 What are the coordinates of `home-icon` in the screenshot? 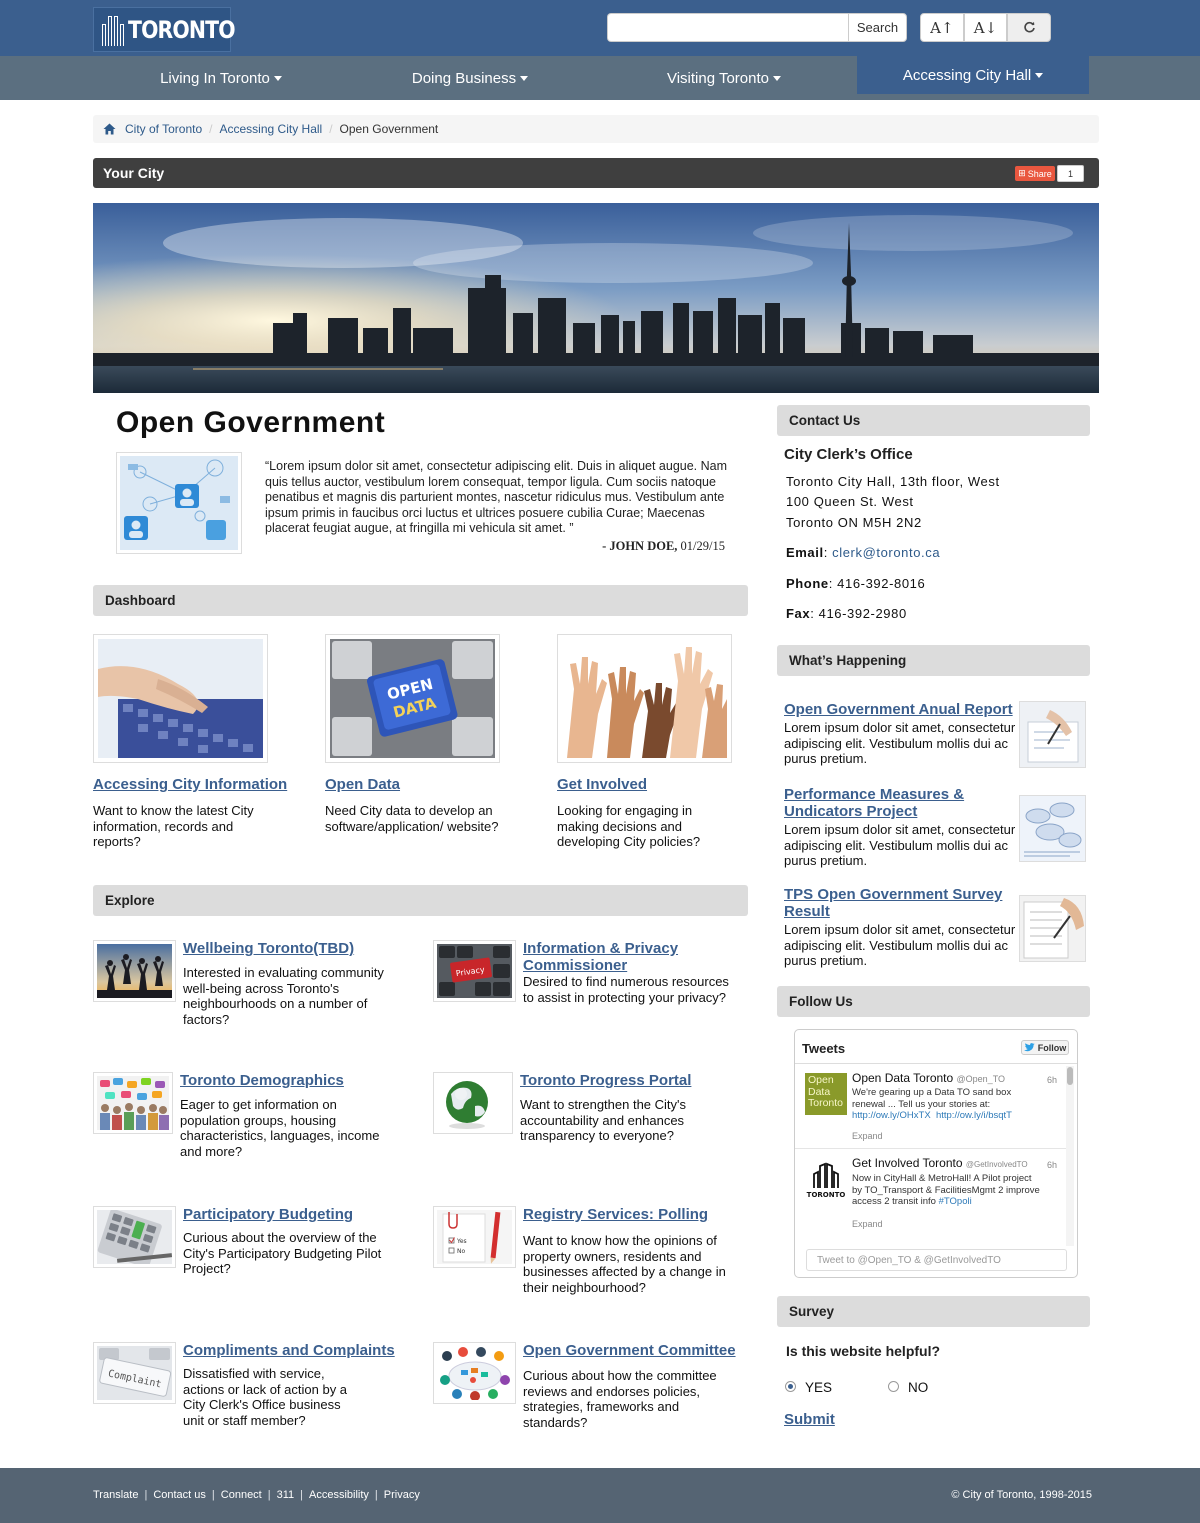 It's located at (109, 129).